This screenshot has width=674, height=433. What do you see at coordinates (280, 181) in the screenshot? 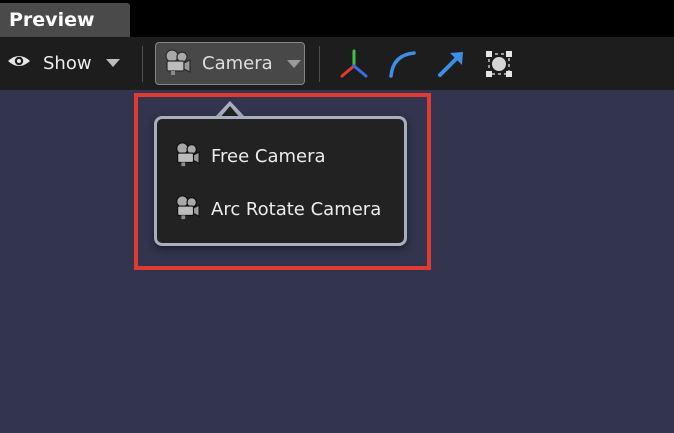
I see `camera-menu: Free Camera Arc Rotate Camera` at bounding box center [280, 181].